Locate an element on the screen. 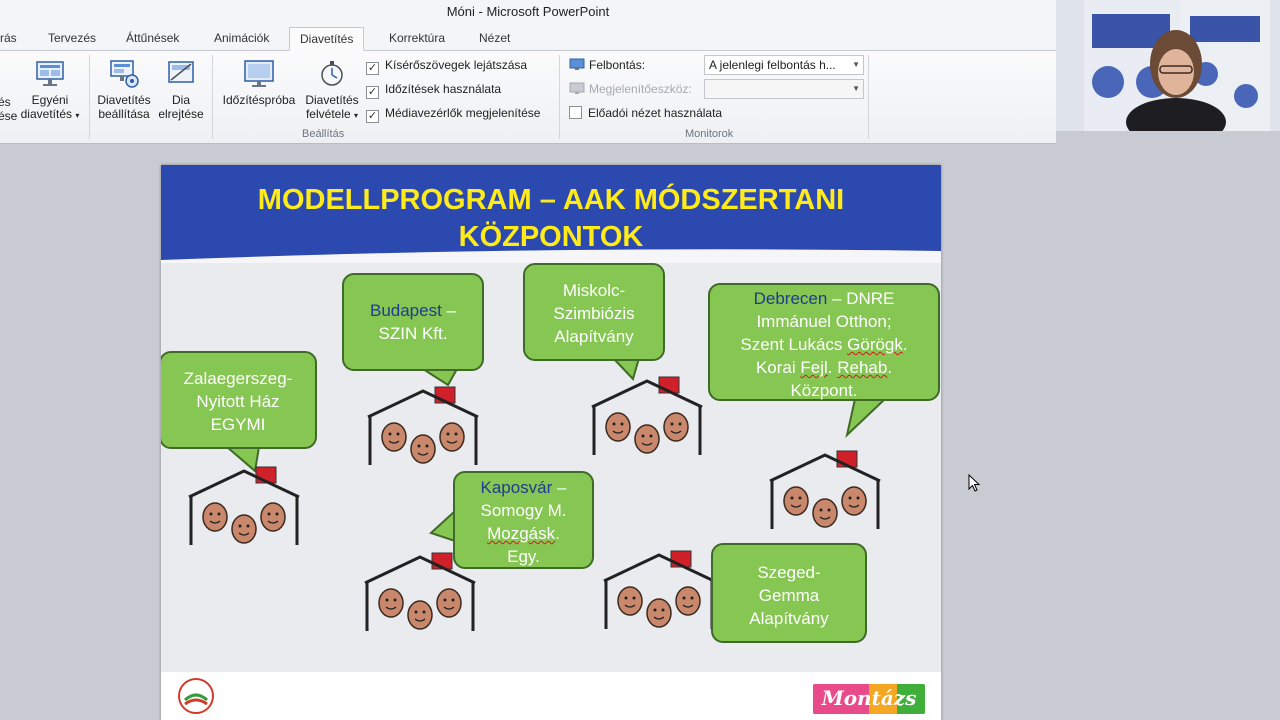 The width and height of the screenshot is (1280, 720). kaposvar-line-1: Kaposvár – is located at coordinates (523, 487).